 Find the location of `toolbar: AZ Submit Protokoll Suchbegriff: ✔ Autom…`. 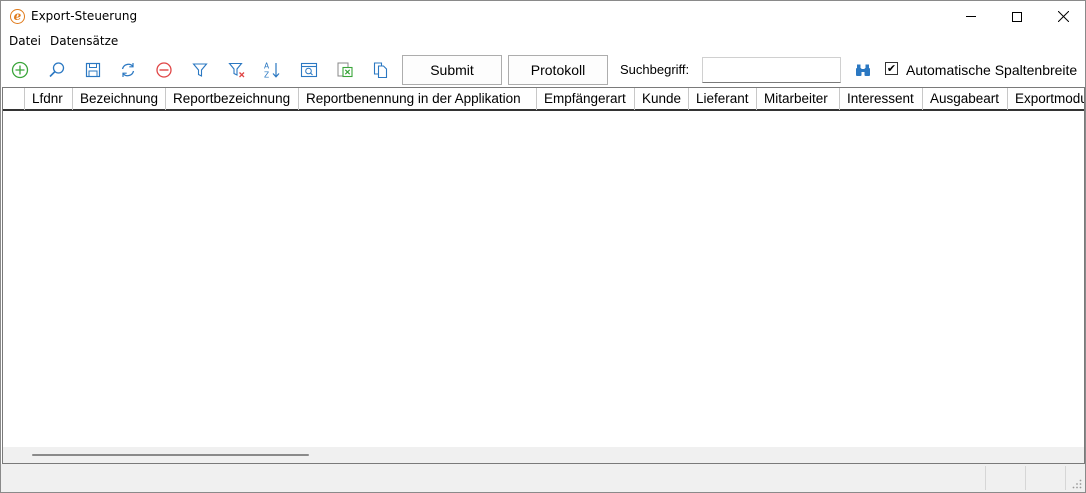

toolbar: AZ Submit Protokoll Suchbegriff: ✔ Autom… is located at coordinates (543, 69).